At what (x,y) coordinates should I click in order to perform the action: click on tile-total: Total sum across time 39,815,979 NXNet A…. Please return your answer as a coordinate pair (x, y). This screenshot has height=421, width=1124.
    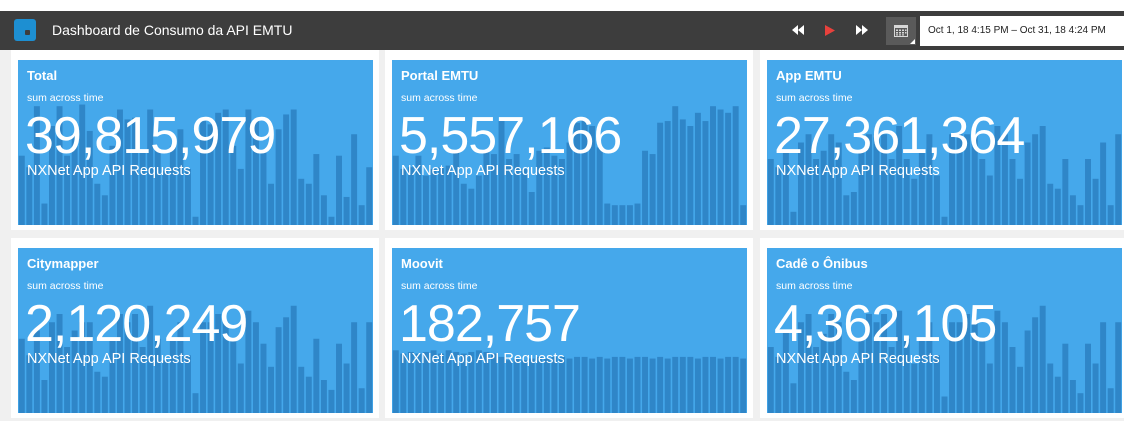
    Looking at the image, I should click on (195, 142).